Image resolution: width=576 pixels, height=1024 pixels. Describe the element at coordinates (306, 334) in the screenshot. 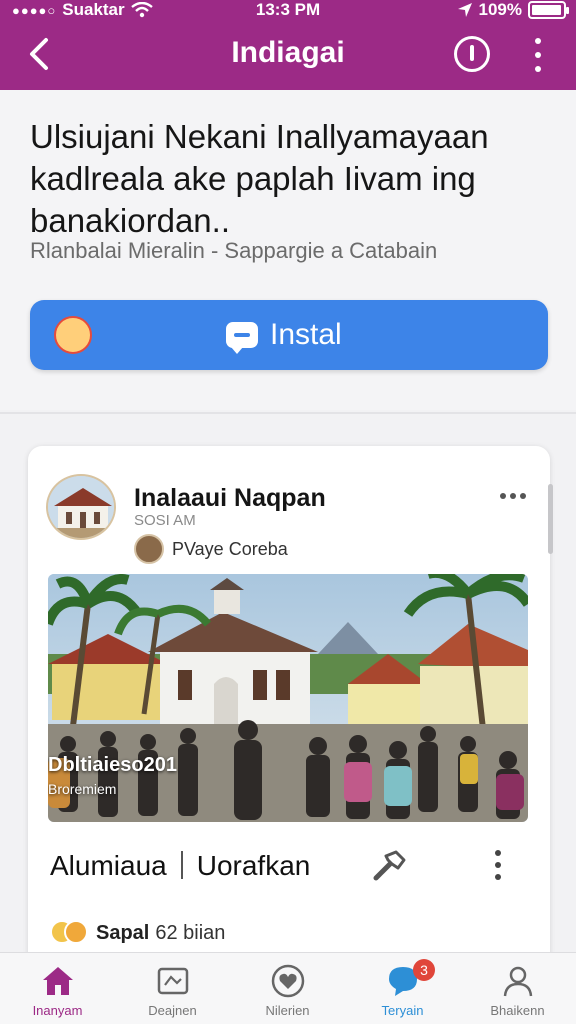

I see `install-label: Instal` at that location.